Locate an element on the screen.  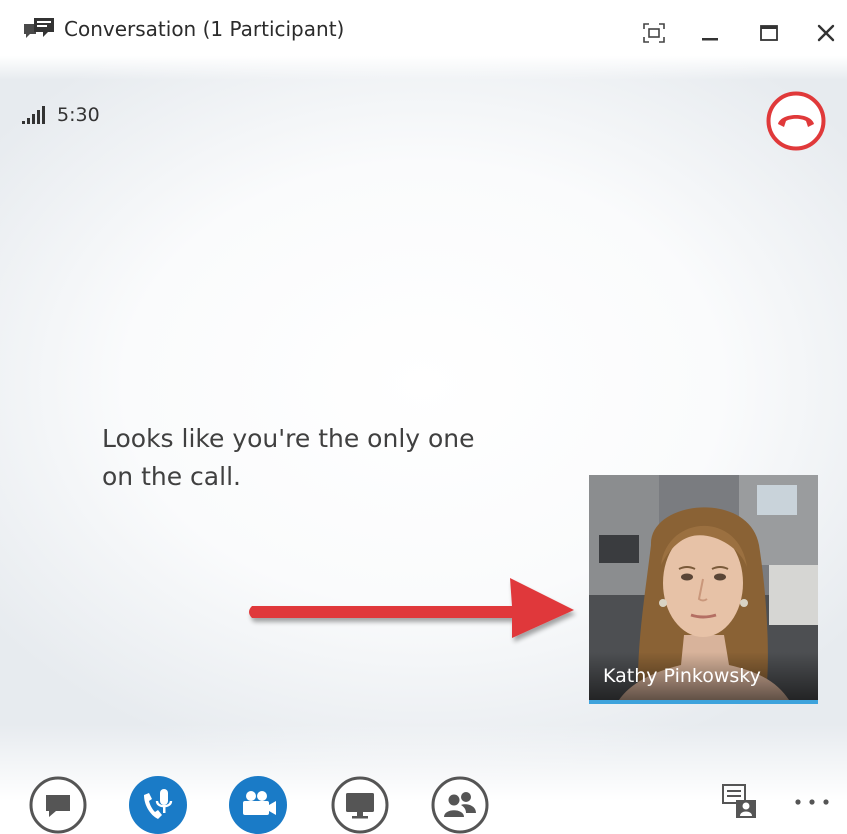
maximize-icon is located at coordinates (769, 33).